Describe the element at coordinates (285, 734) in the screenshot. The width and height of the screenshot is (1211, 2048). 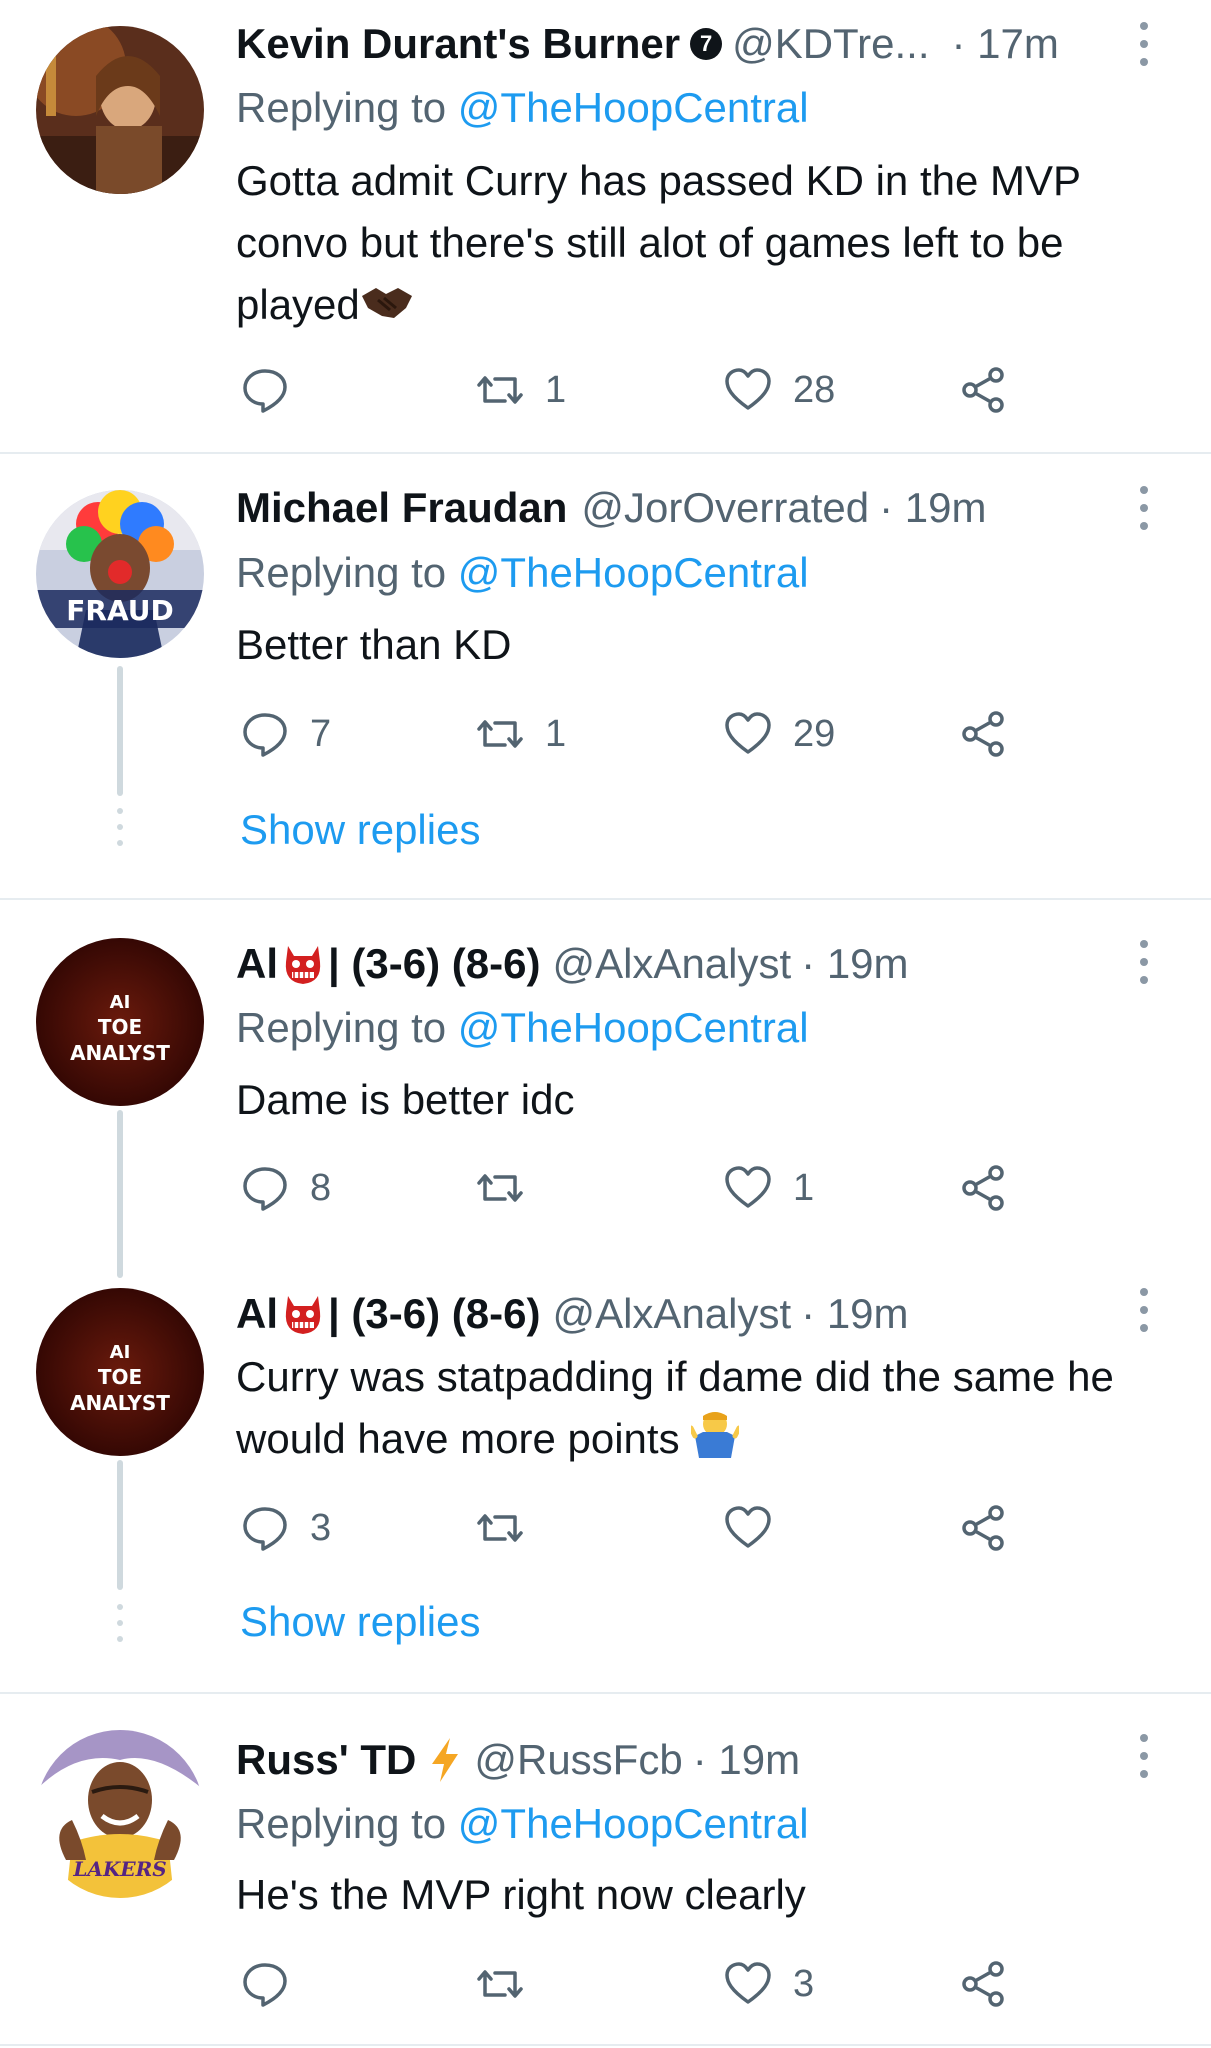
I see `reply-button: 7` at that location.